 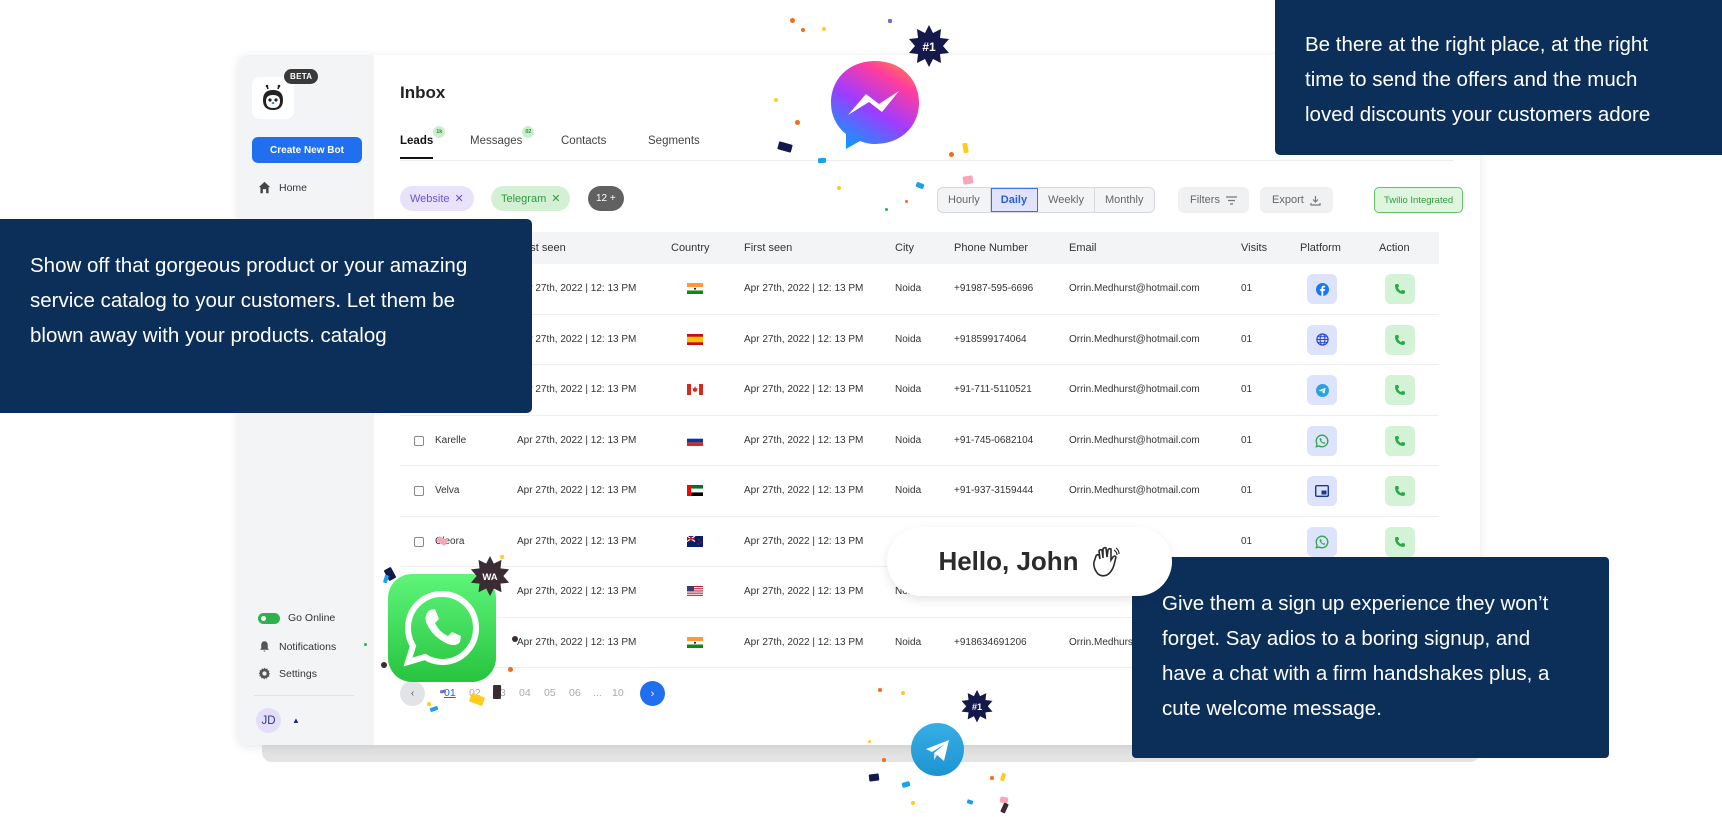 I want to click on filters-button: Filters, so click(x=1213, y=200).